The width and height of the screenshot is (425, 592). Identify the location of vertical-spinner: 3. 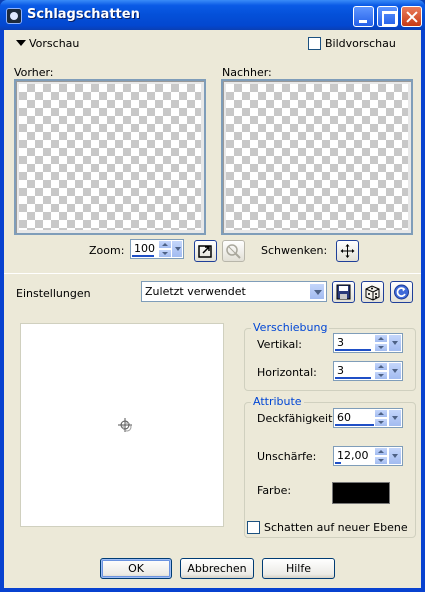
(368, 343).